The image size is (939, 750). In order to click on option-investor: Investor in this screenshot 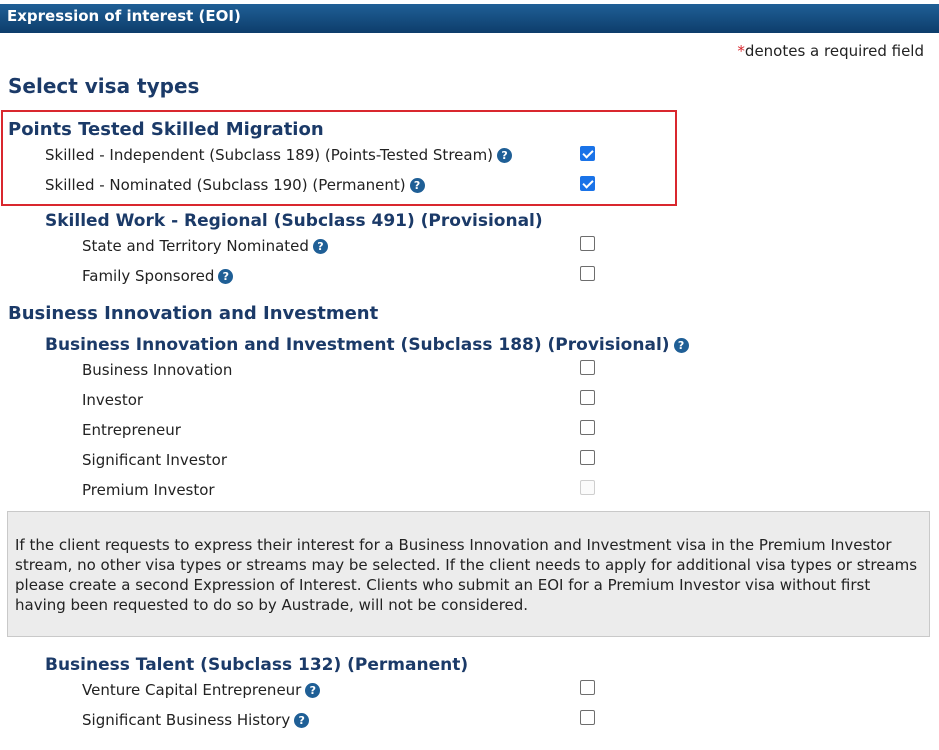, I will do `click(113, 400)`.